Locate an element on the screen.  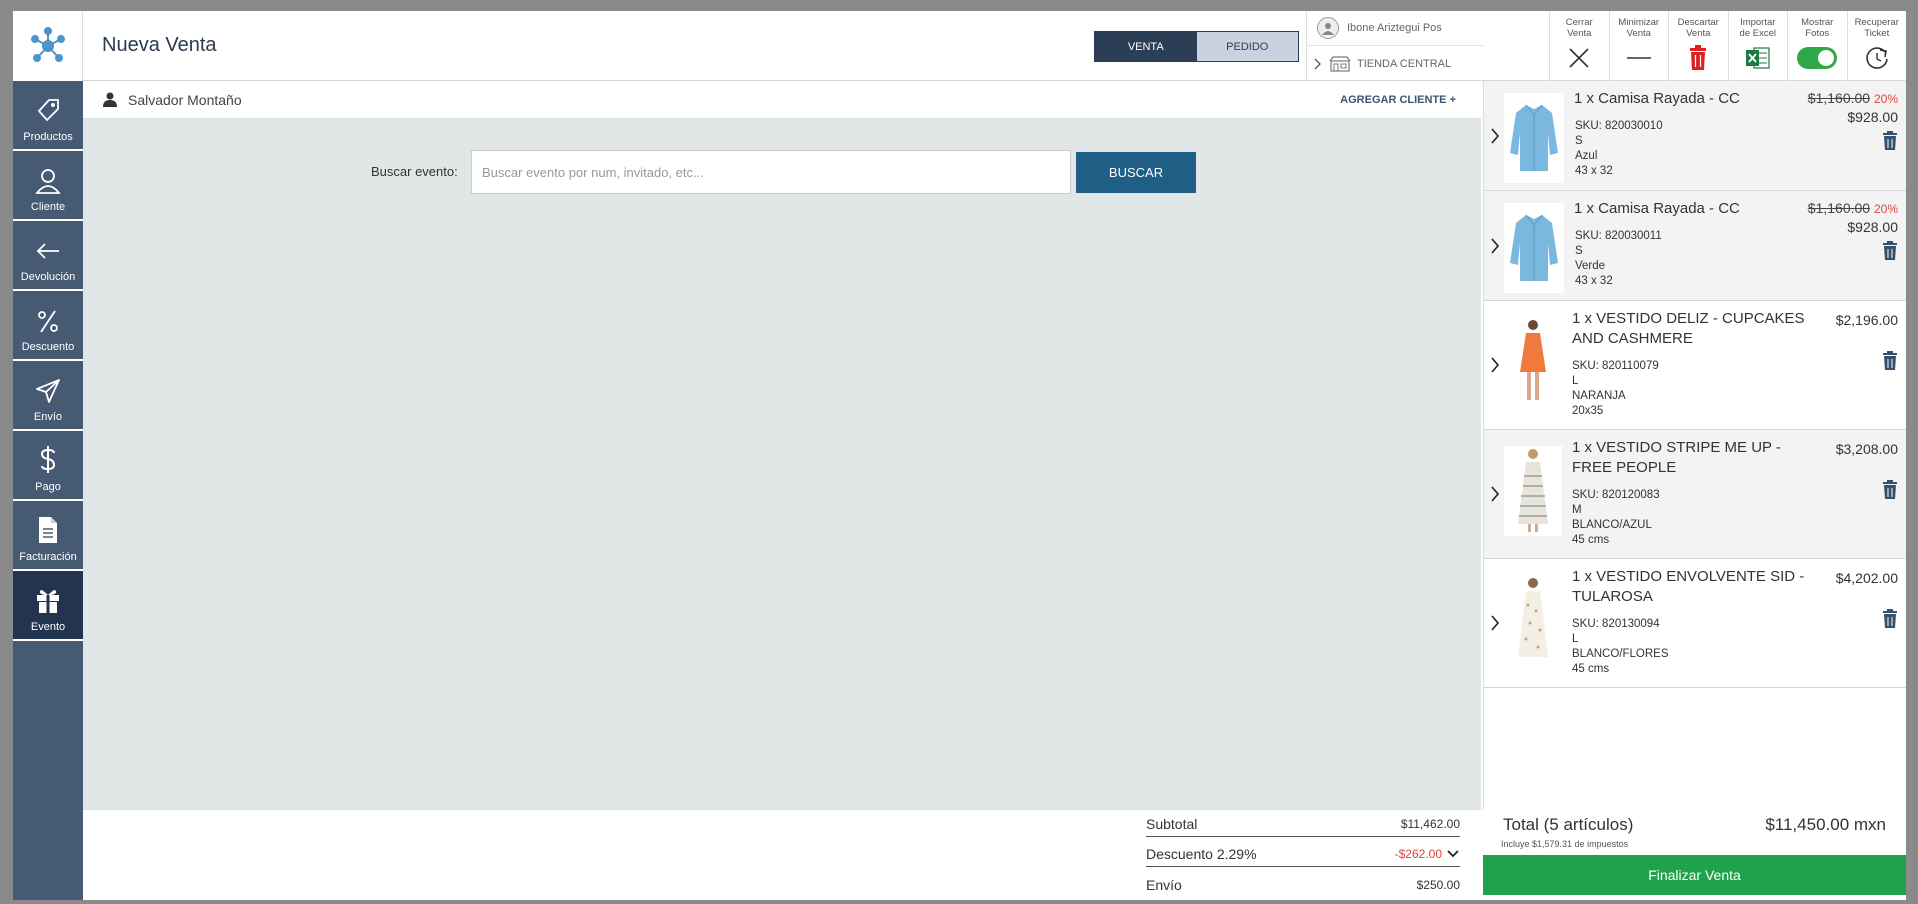
item-color: Verde is located at coordinates (1590, 266).